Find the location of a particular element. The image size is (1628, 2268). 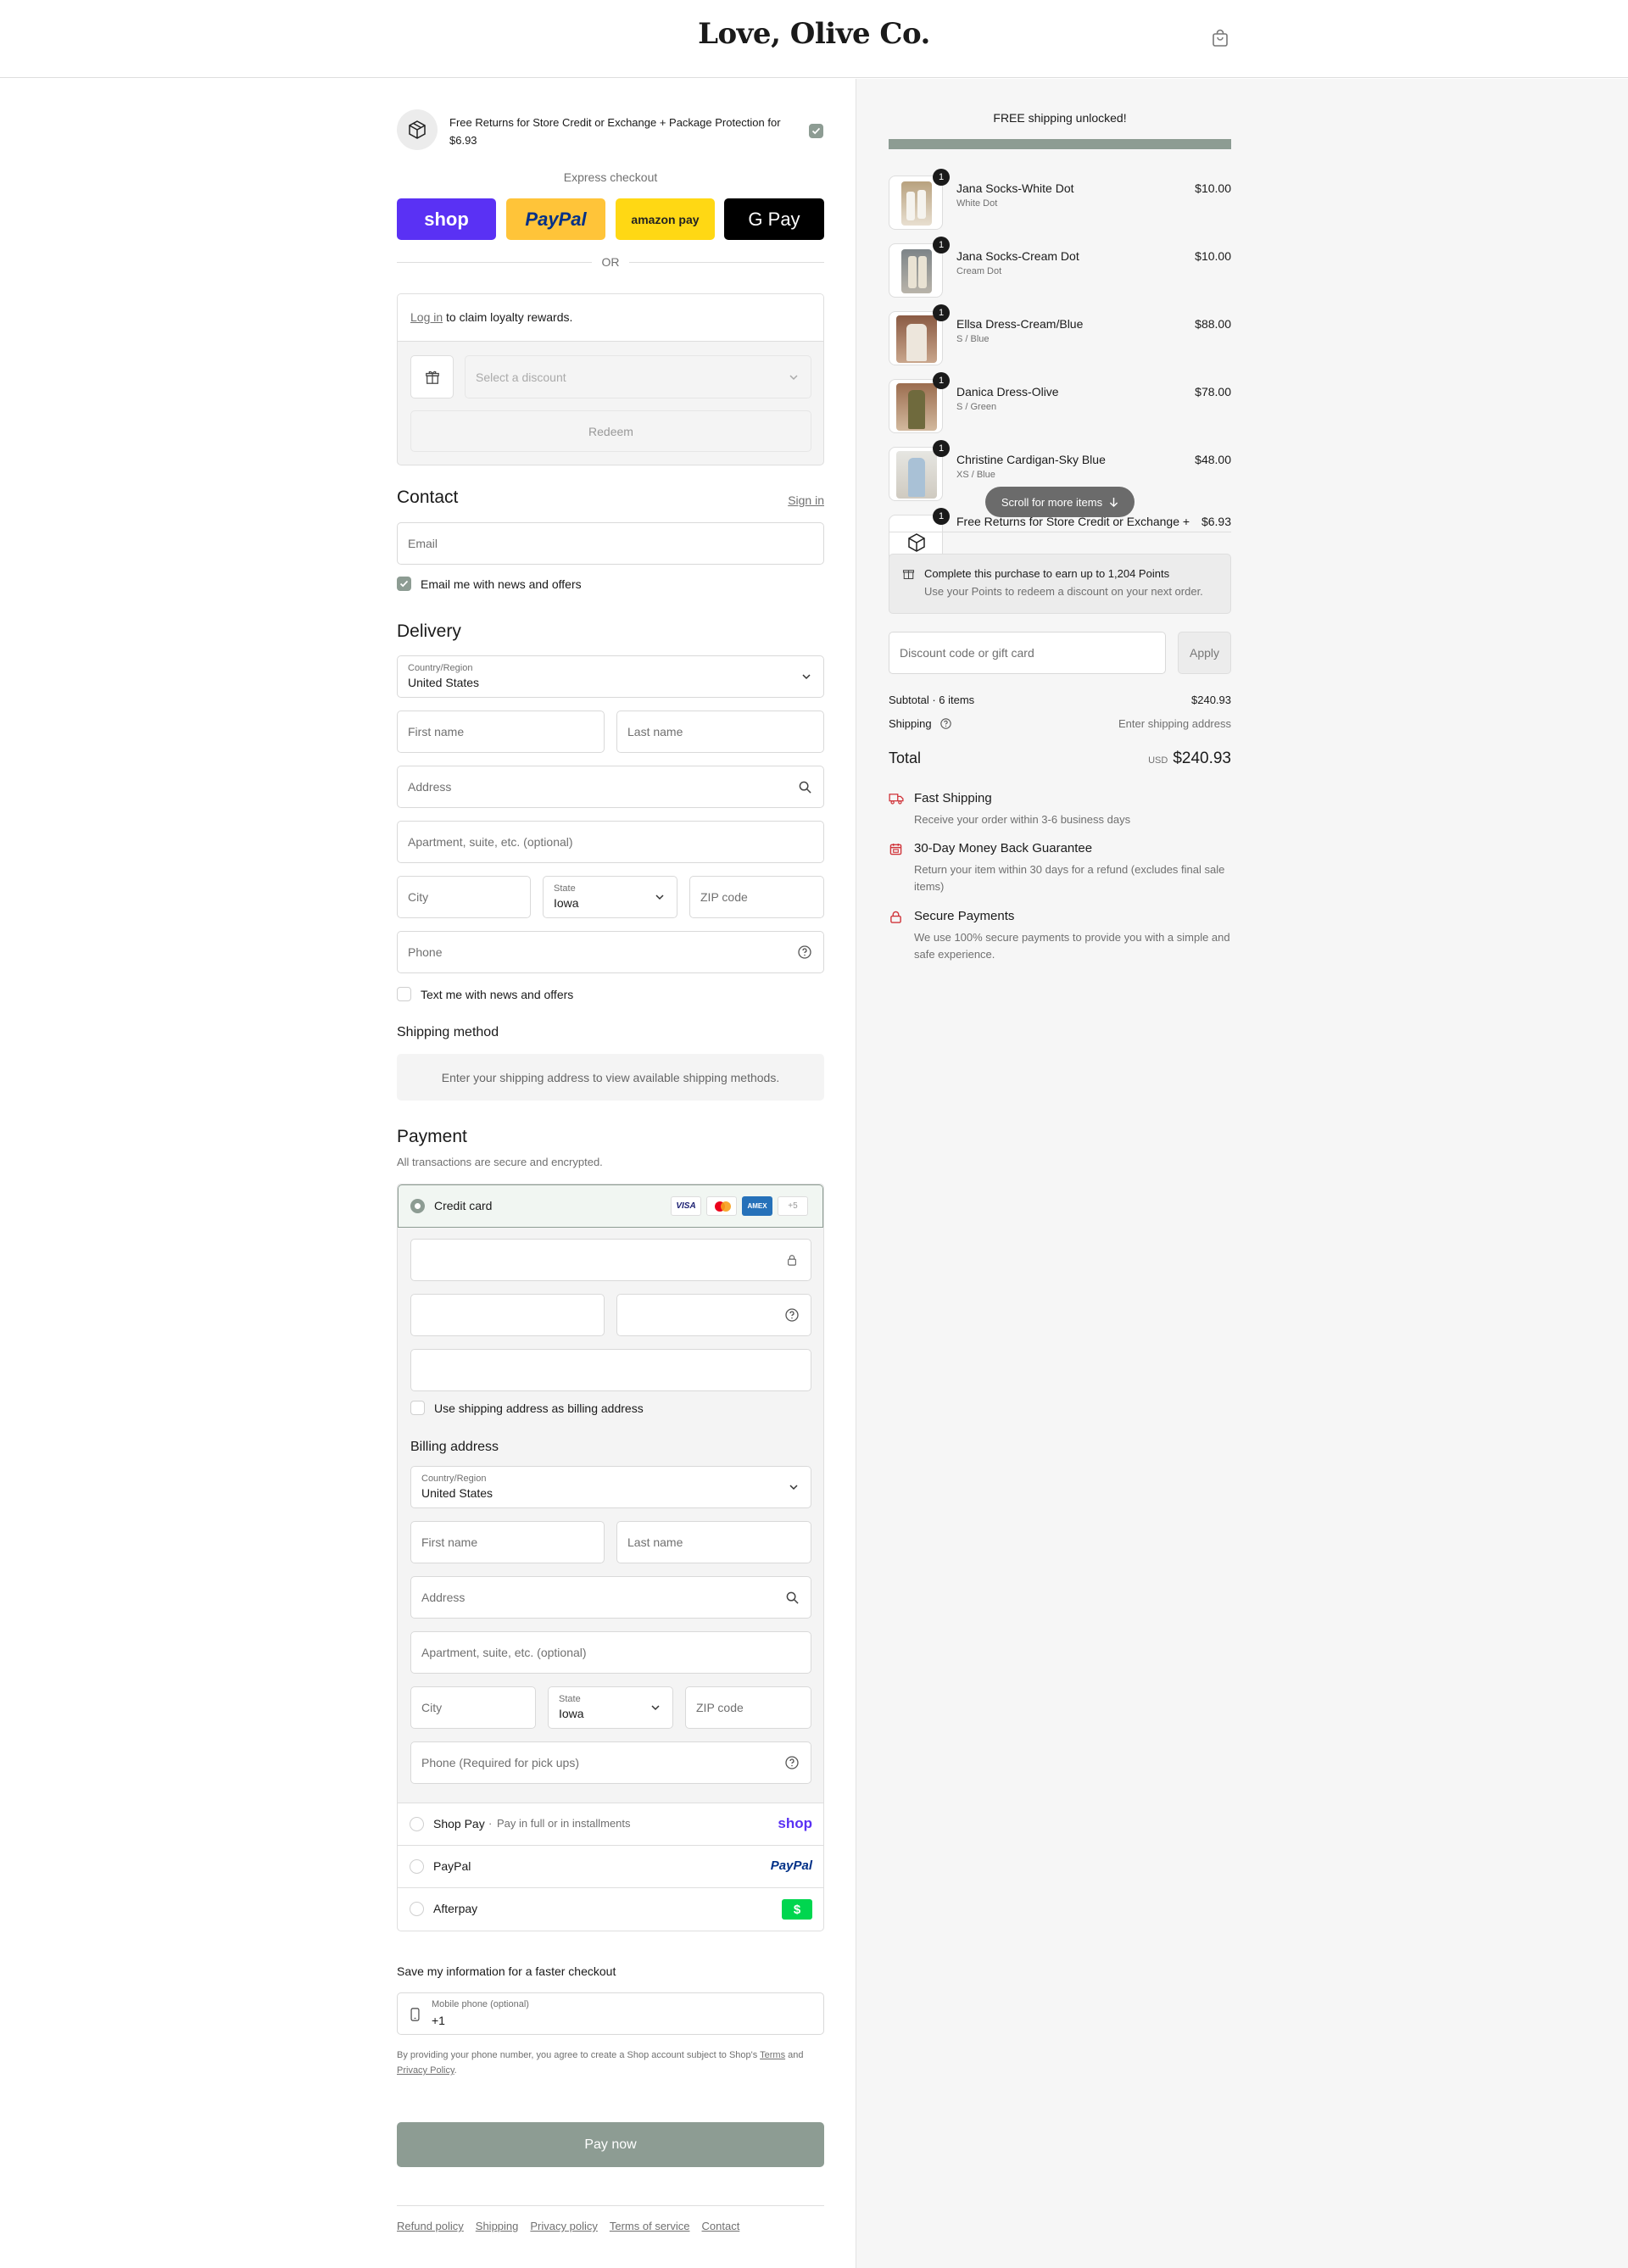

billing-state-label: State is located at coordinates (570, 1699).